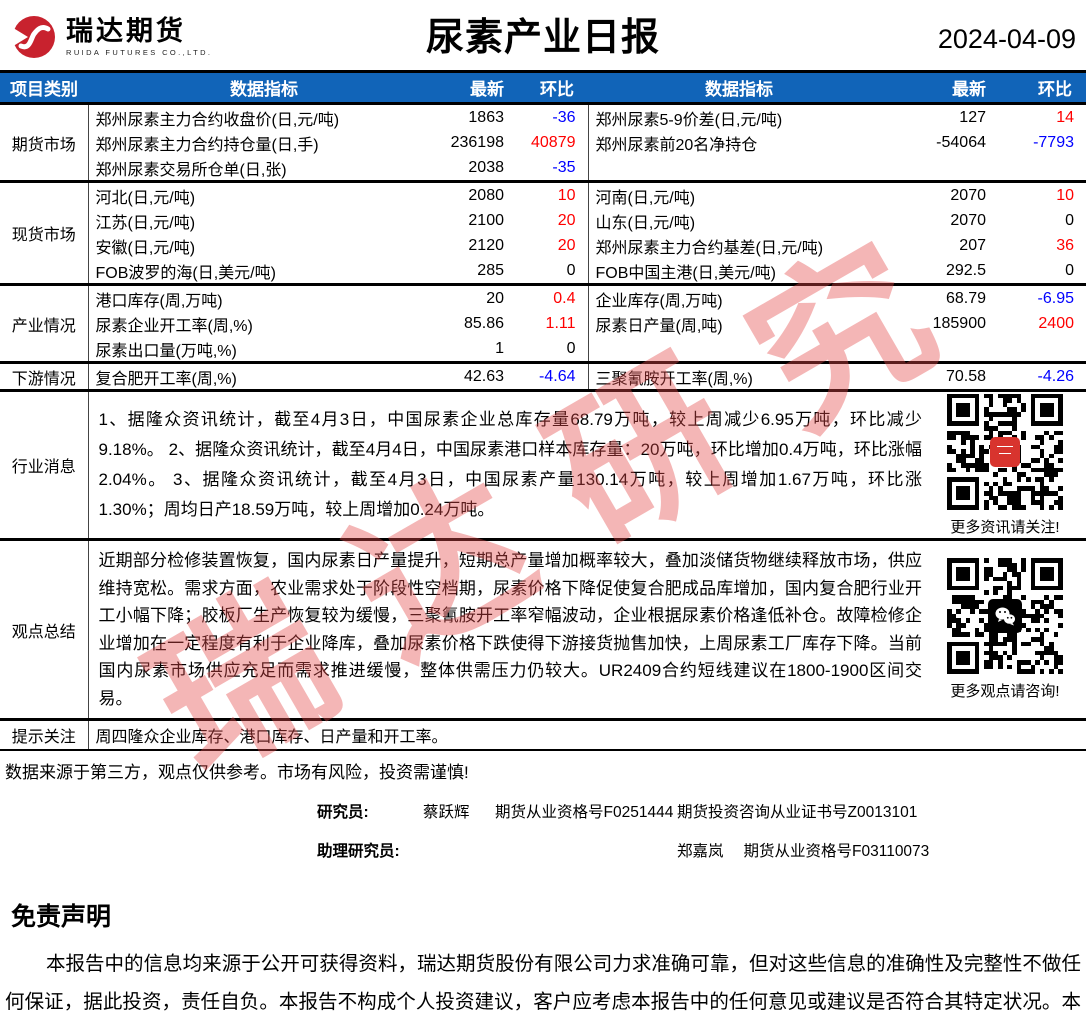  What do you see at coordinates (1043, 87) in the screenshot?
I see `col-header-change-2: 环比` at bounding box center [1043, 87].